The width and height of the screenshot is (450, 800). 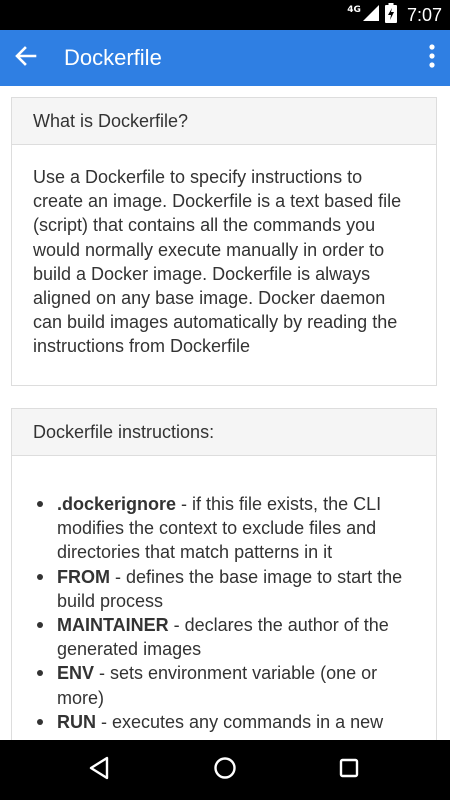 I want to click on instruction-name: ENV, so click(x=76, y=673).